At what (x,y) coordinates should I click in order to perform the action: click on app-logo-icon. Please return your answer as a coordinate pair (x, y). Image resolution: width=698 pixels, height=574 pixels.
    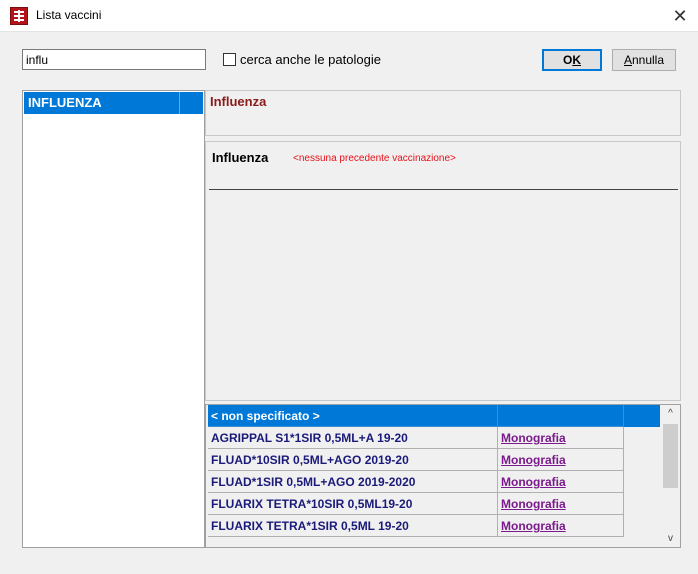
    Looking at the image, I should click on (19, 16).